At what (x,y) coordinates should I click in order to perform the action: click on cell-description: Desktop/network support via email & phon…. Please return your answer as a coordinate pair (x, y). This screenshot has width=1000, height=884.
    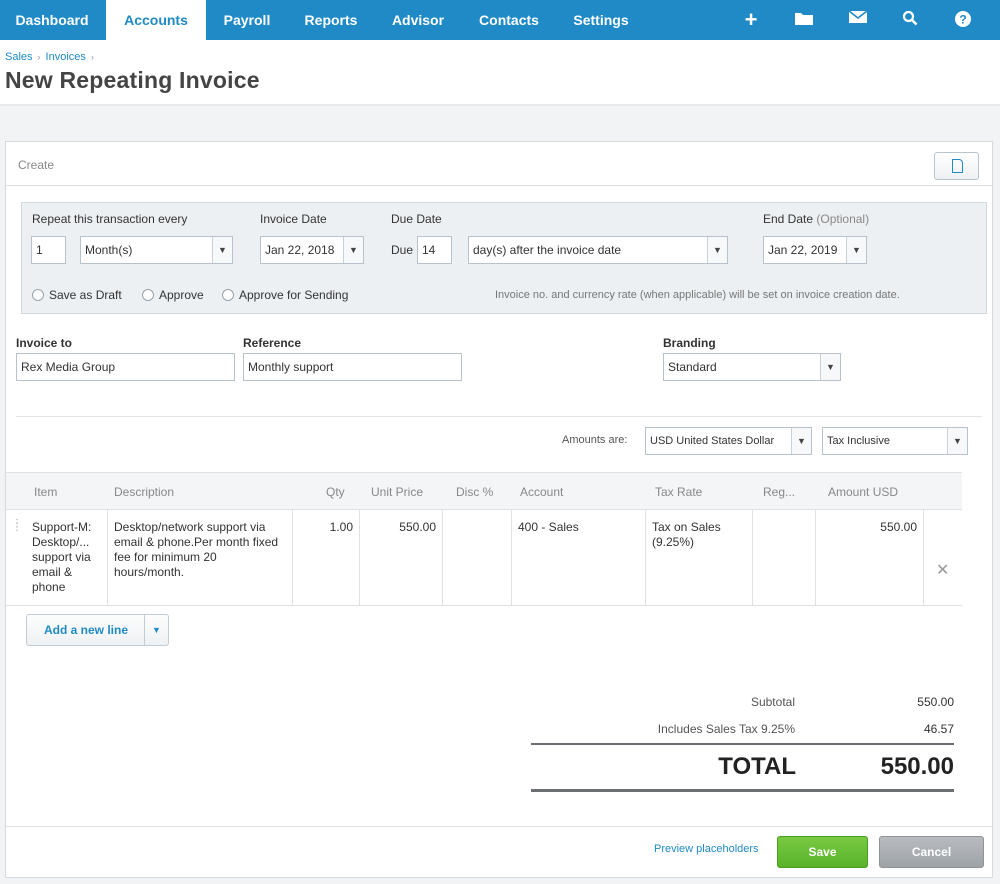
    Looking at the image, I should click on (200, 558).